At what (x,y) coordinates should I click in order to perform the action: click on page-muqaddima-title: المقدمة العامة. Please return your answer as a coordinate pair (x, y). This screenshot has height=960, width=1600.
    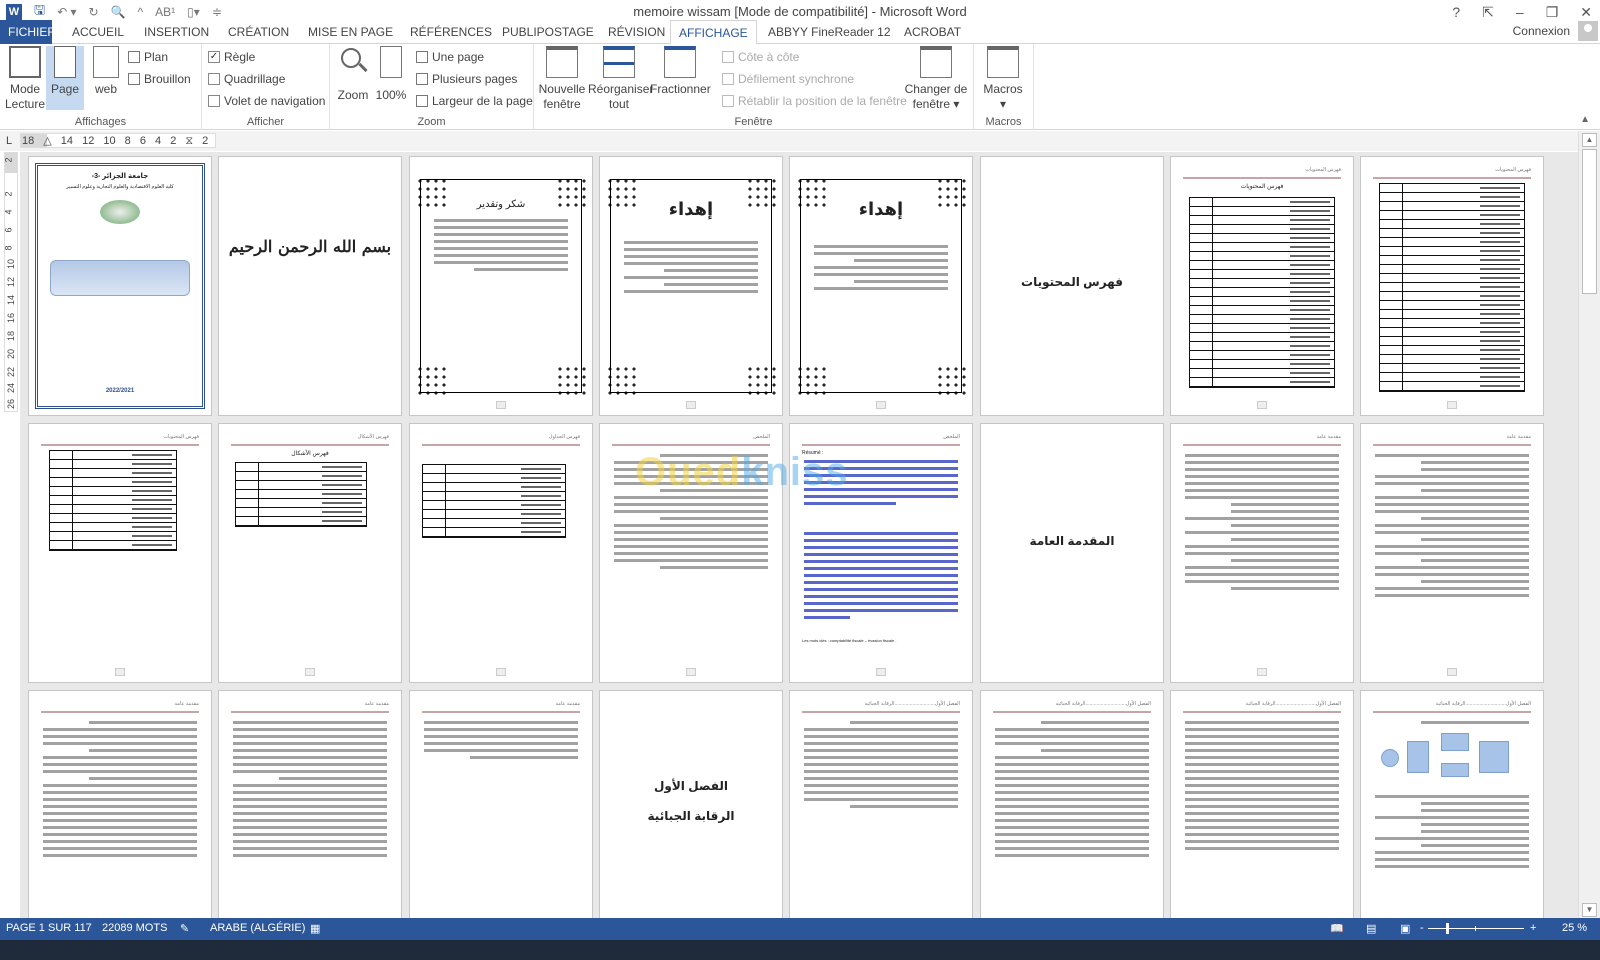
    Looking at the image, I should click on (1072, 553).